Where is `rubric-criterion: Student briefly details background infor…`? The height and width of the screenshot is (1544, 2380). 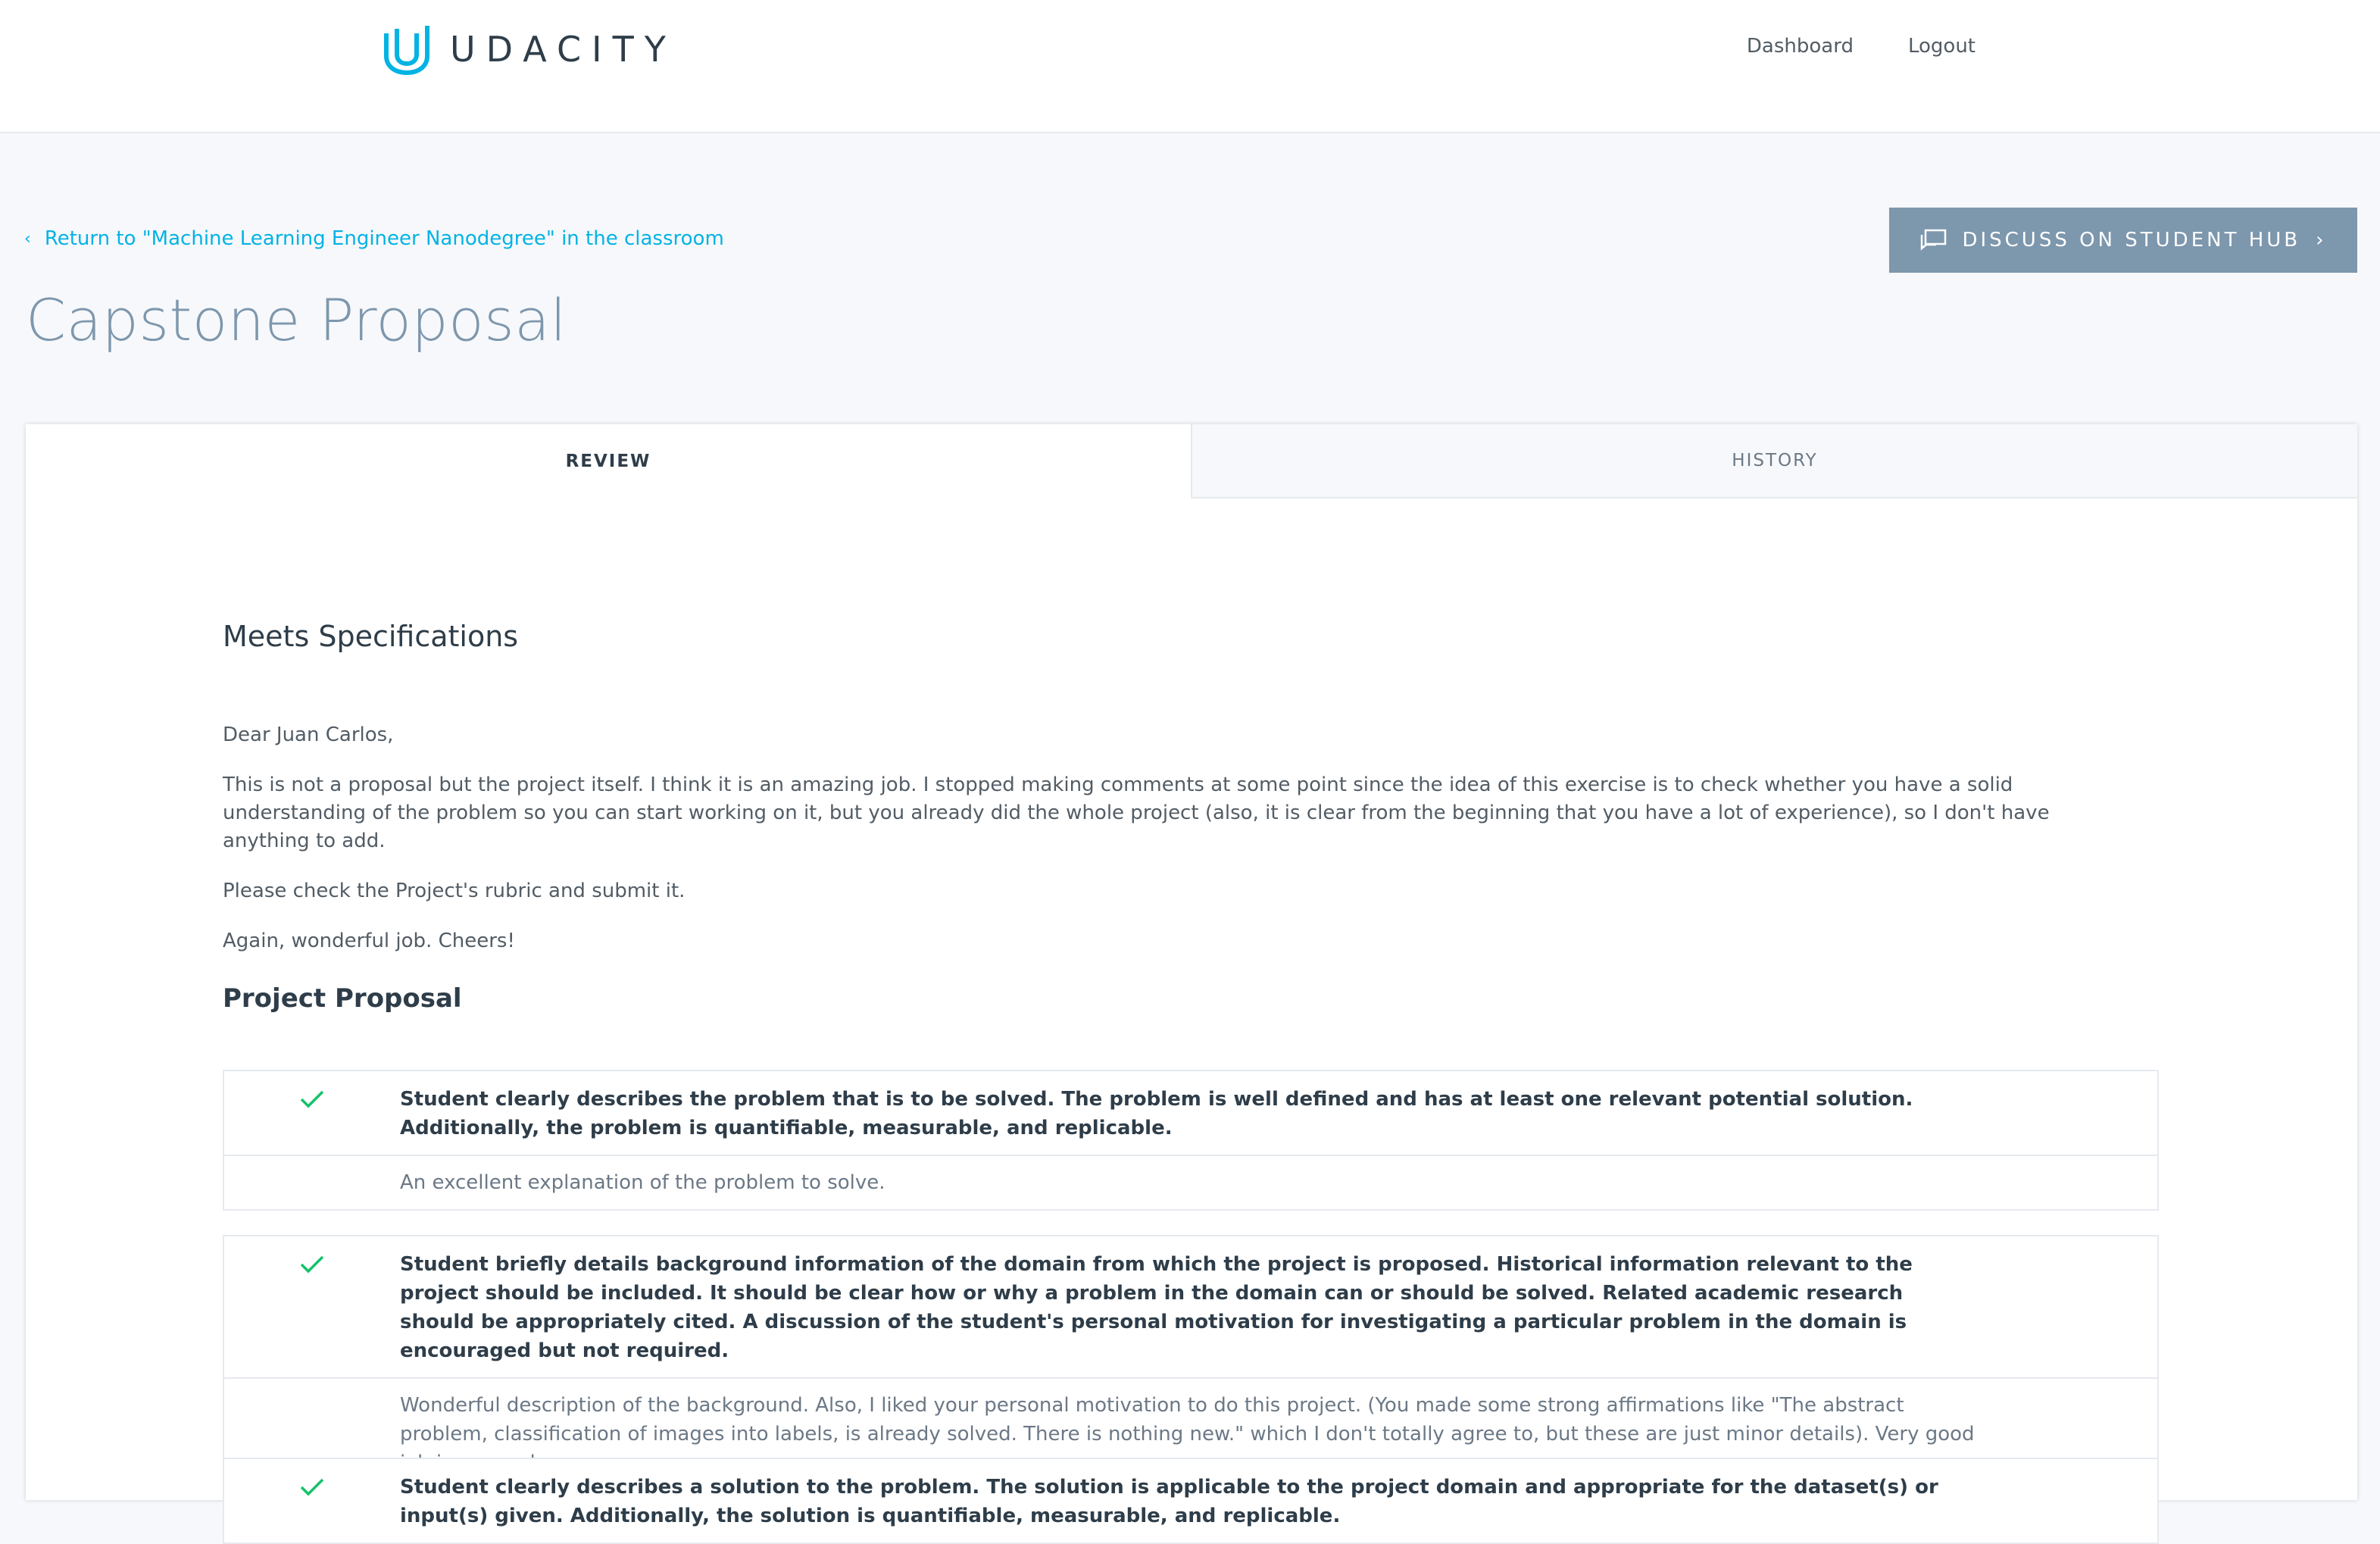
rubric-criterion: Student briefly details background infor… is located at coordinates (1191, 1363).